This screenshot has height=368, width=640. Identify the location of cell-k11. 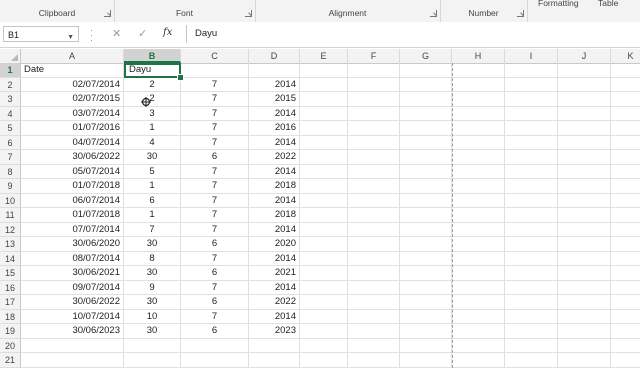
(625, 215).